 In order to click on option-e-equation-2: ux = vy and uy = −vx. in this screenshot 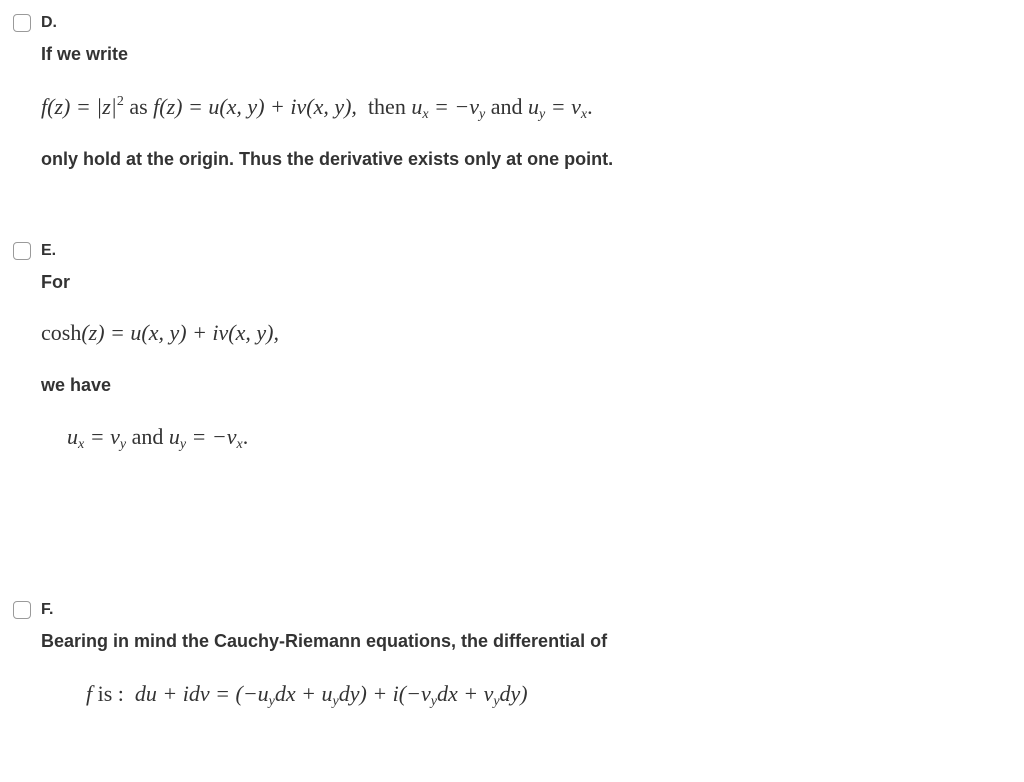, I will do `click(158, 438)`.